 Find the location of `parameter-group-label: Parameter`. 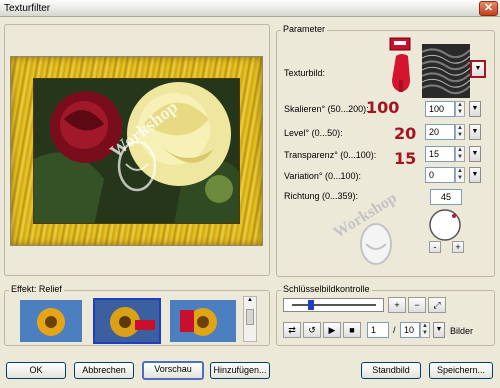

parameter-group-label: Parameter is located at coordinates (304, 29).